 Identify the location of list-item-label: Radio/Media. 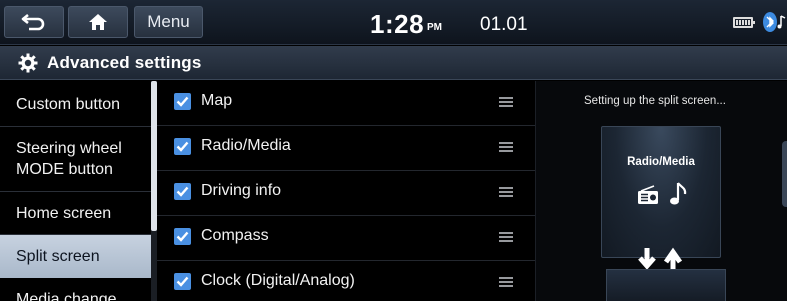
(246, 145).